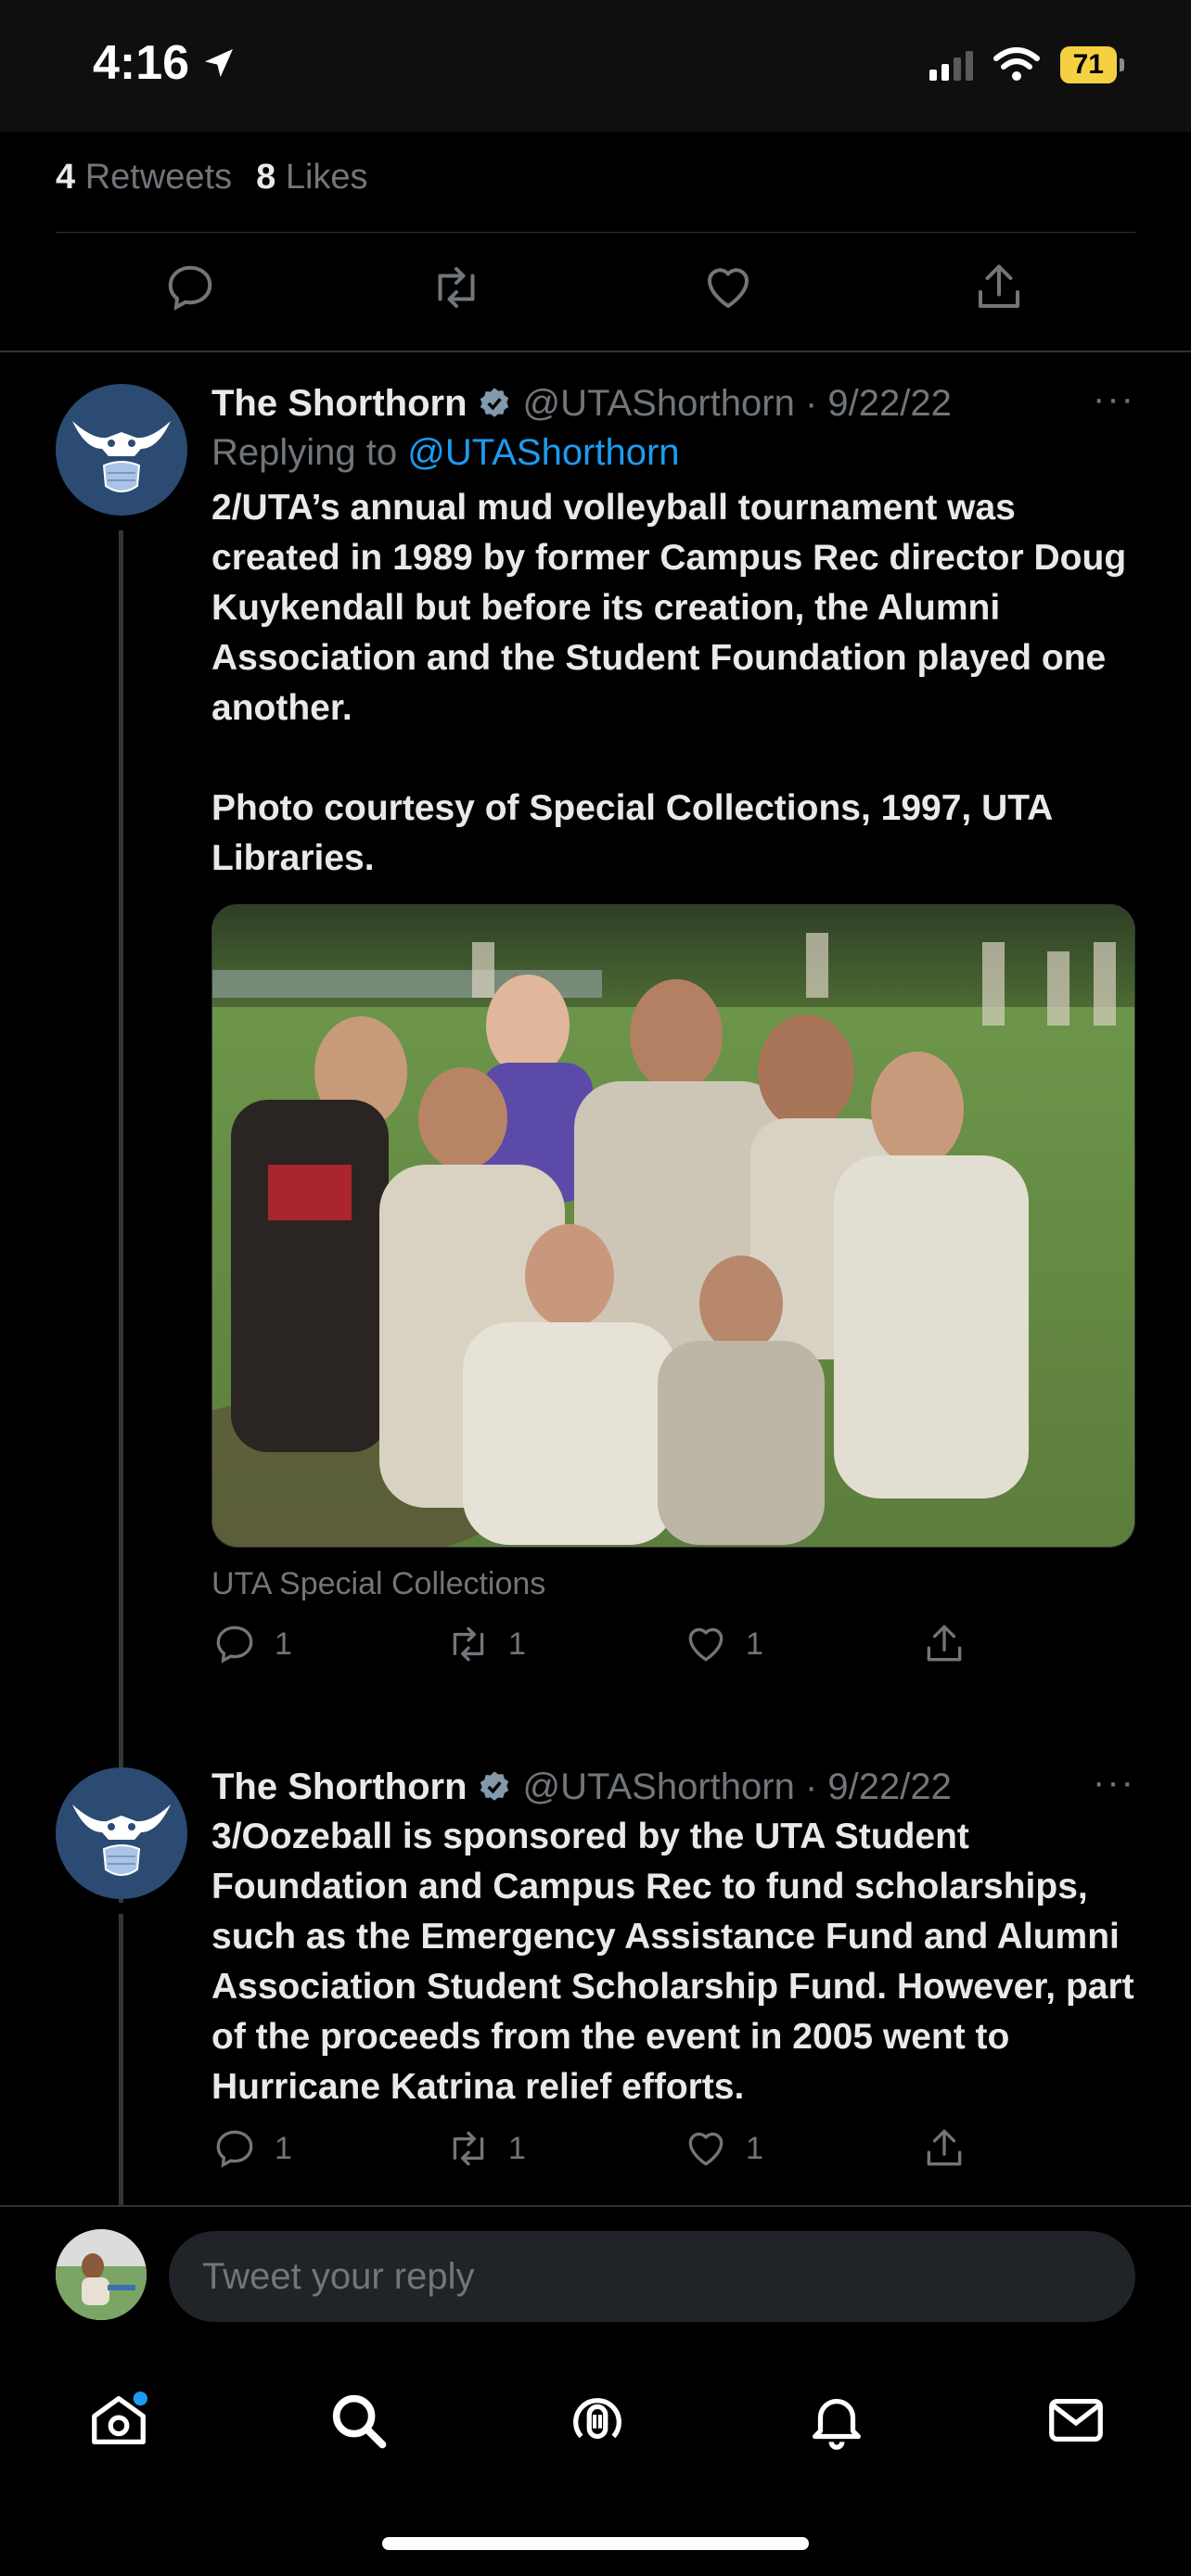  I want to click on spaces-icon, so click(597, 2419).